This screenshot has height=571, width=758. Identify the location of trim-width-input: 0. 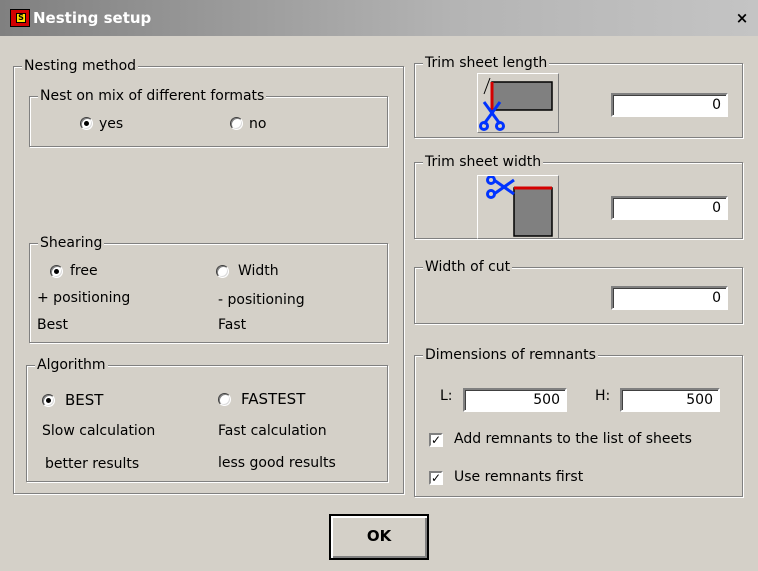
(669, 208).